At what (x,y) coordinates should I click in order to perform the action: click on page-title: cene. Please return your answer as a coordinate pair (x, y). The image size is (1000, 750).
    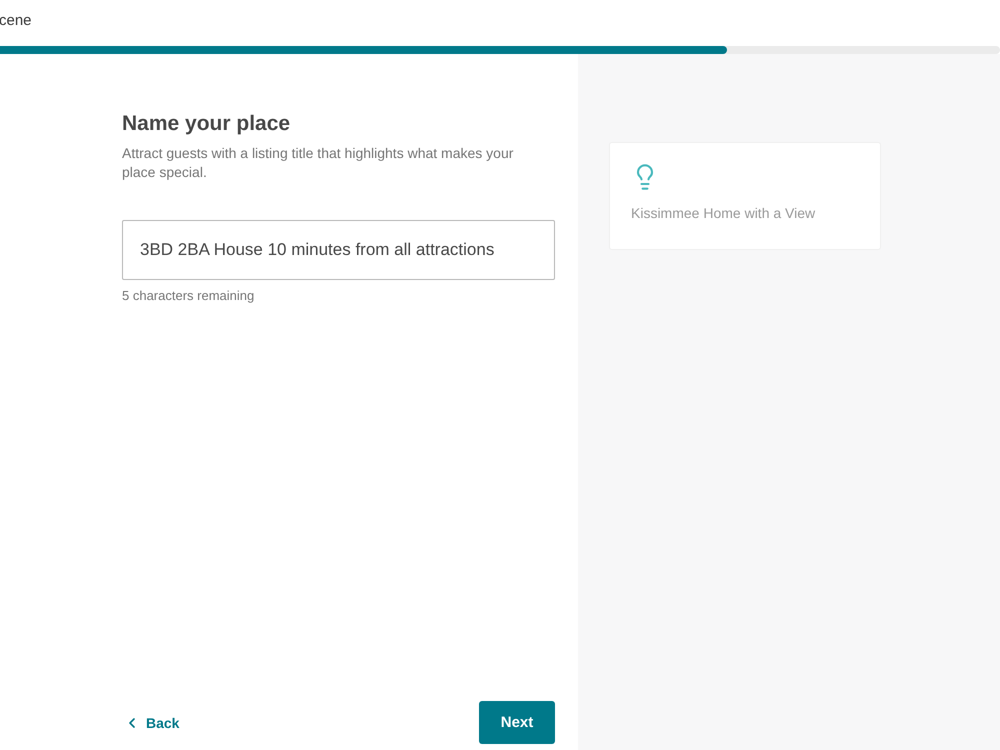
    Looking at the image, I should click on (16, 20).